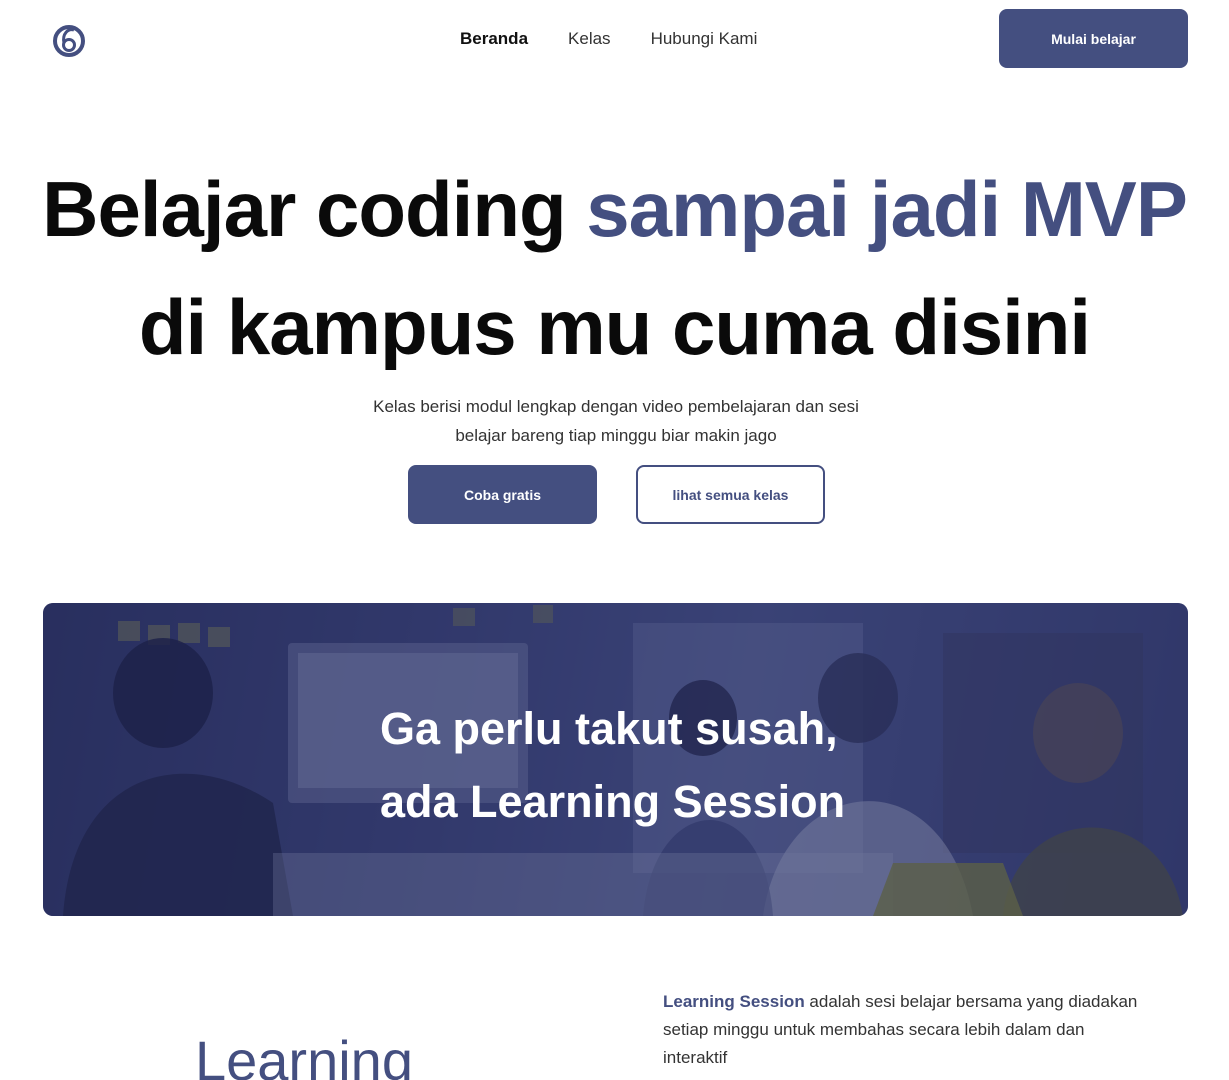  Describe the element at coordinates (502, 494) in the screenshot. I see `try-free-button: Coba gratis` at that location.